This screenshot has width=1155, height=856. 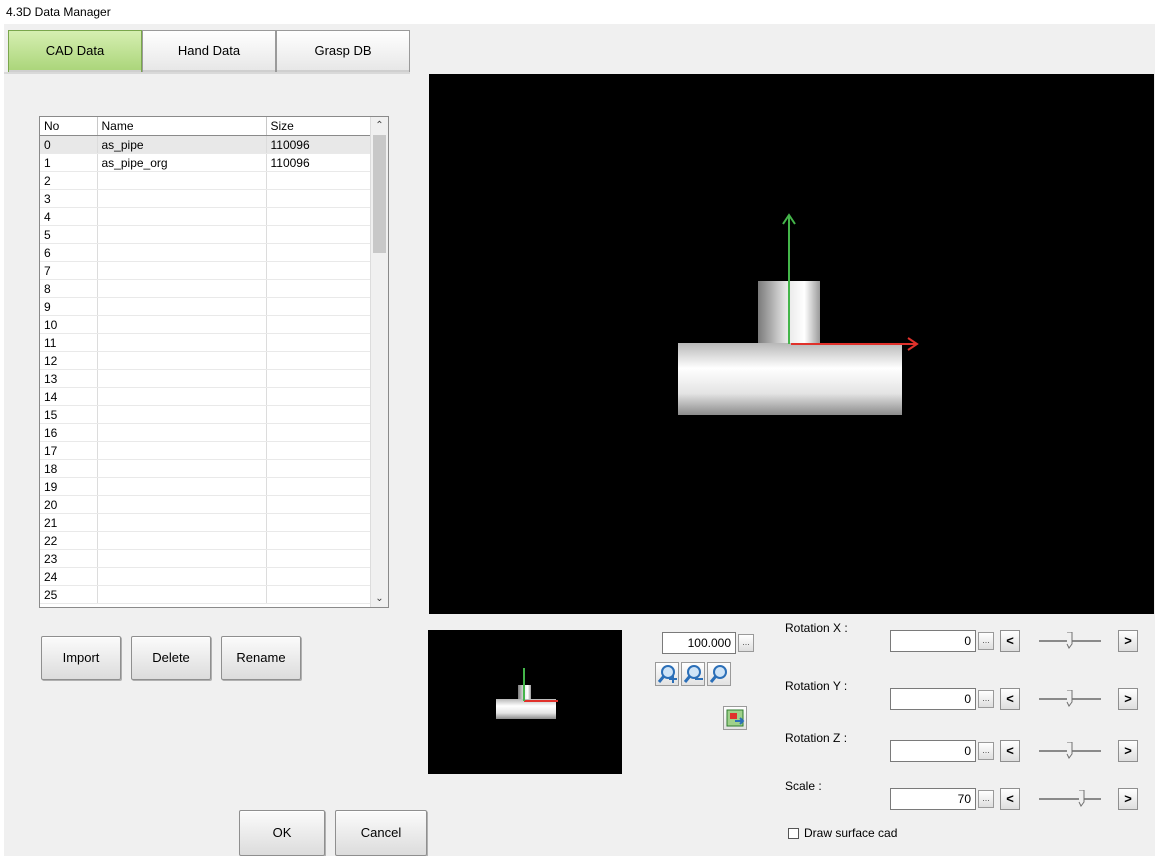 What do you see at coordinates (69, 450) in the screenshot?
I see `cell-no: 17` at bounding box center [69, 450].